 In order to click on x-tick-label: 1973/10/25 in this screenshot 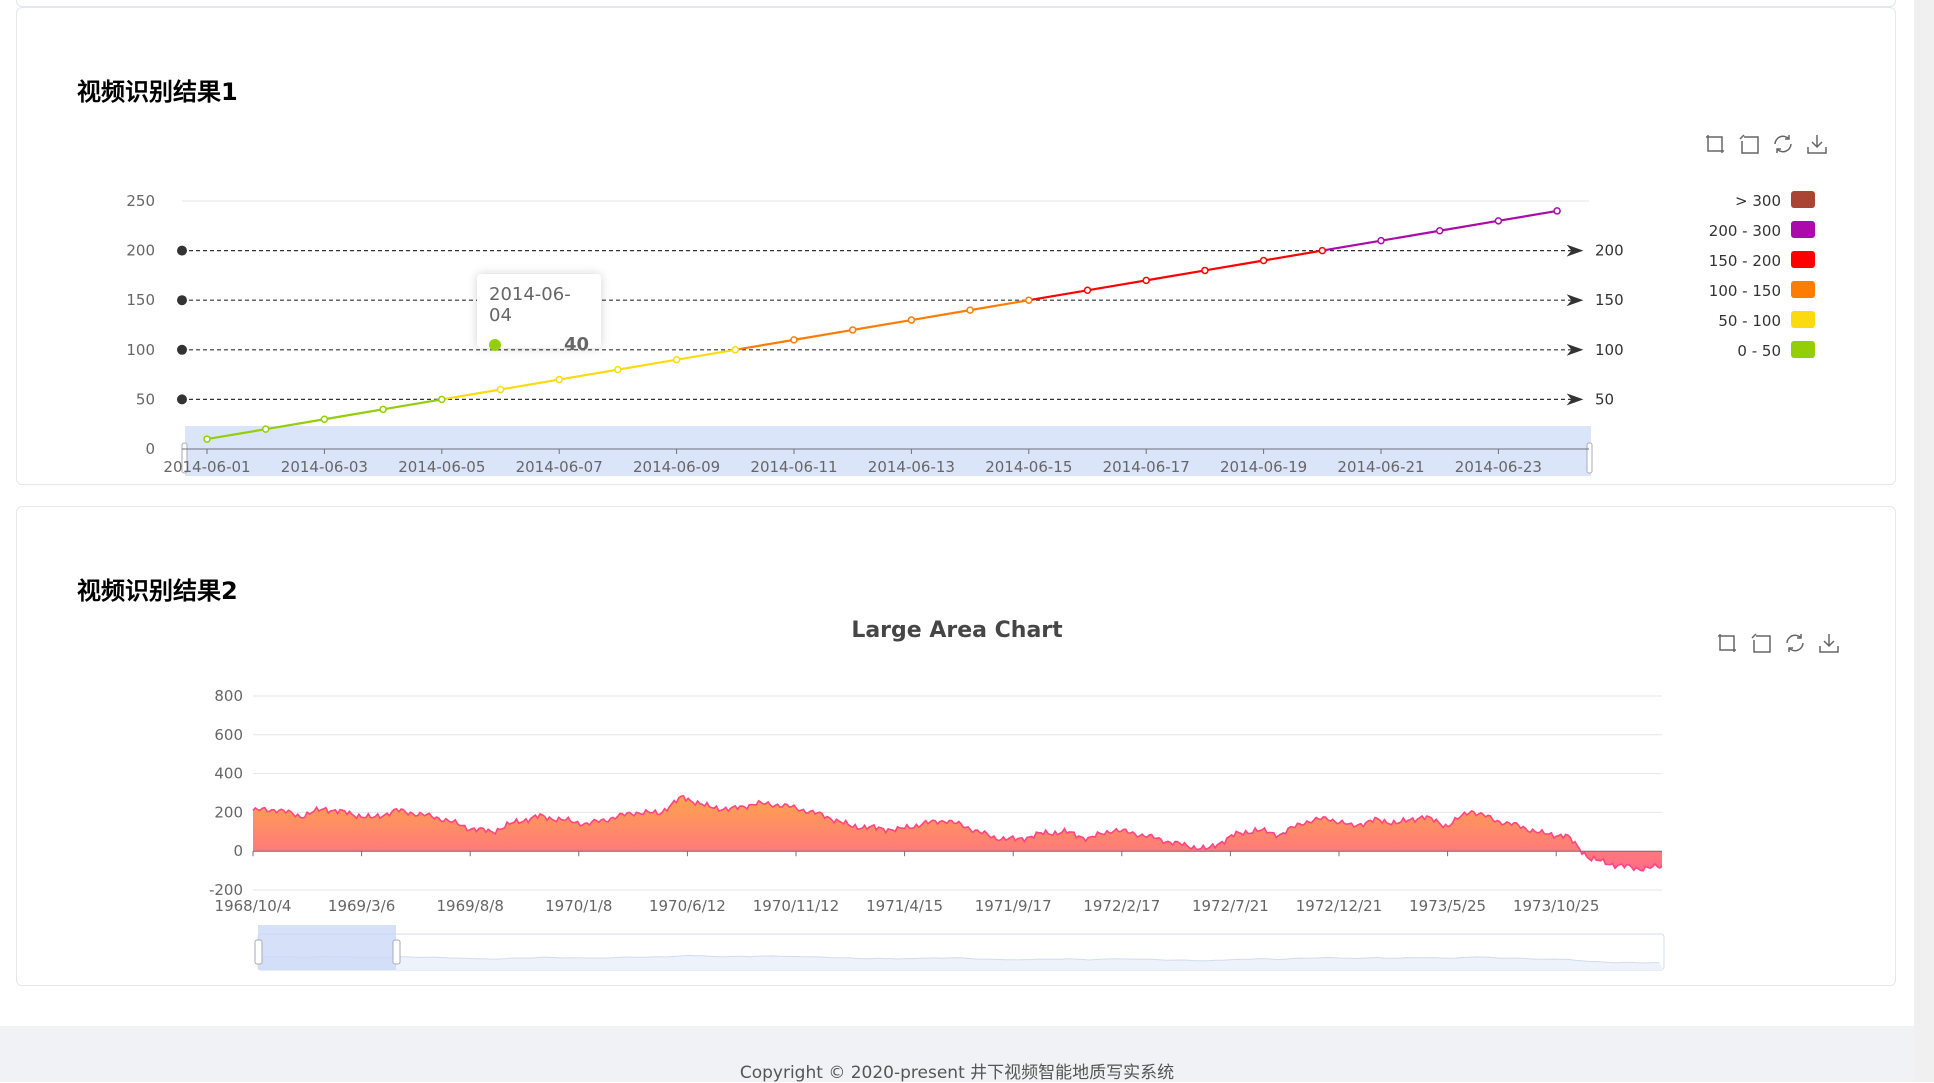, I will do `click(1556, 906)`.